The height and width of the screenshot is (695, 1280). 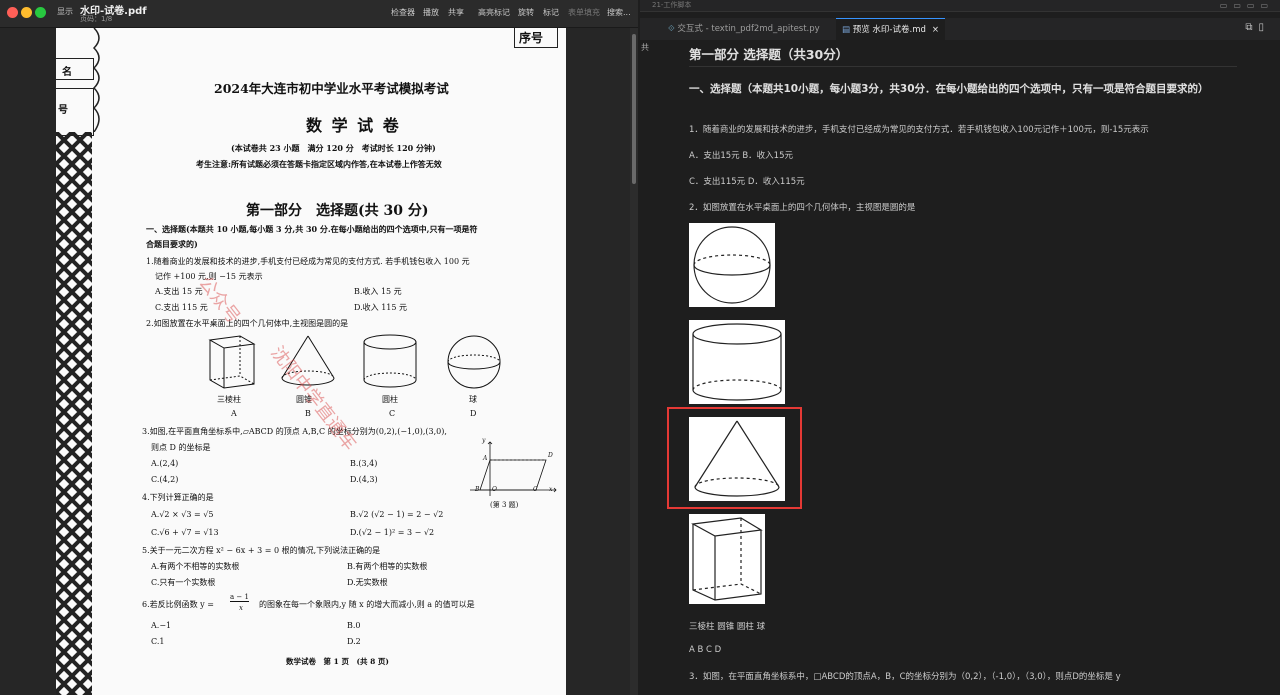 I want to click on preview-tab-icon: ▤, so click(x=847, y=30).